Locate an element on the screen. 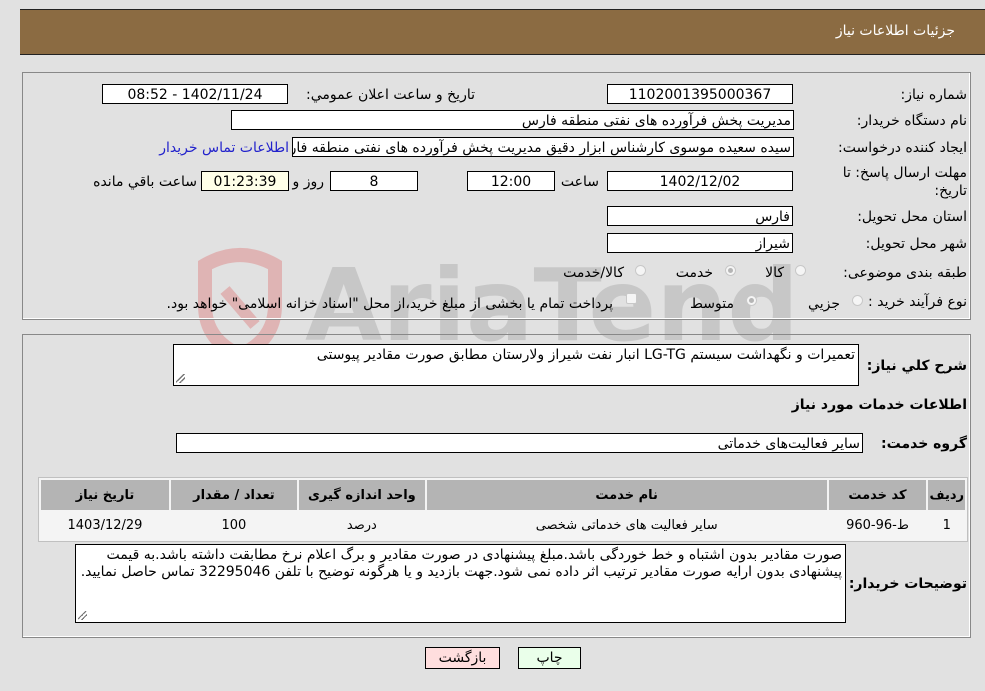 This screenshot has width=985, height=691. print-button: چاپ is located at coordinates (549, 658).